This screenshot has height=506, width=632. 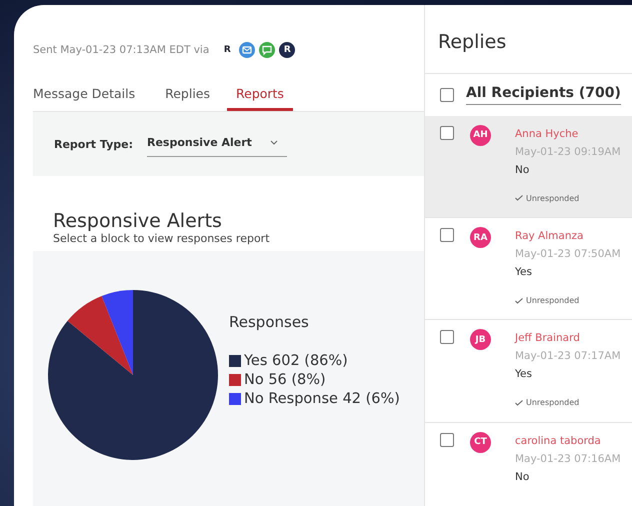 What do you see at coordinates (568, 254) in the screenshot?
I see `reply-time: May-01-23 07:50AM` at bounding box center [568, 254].